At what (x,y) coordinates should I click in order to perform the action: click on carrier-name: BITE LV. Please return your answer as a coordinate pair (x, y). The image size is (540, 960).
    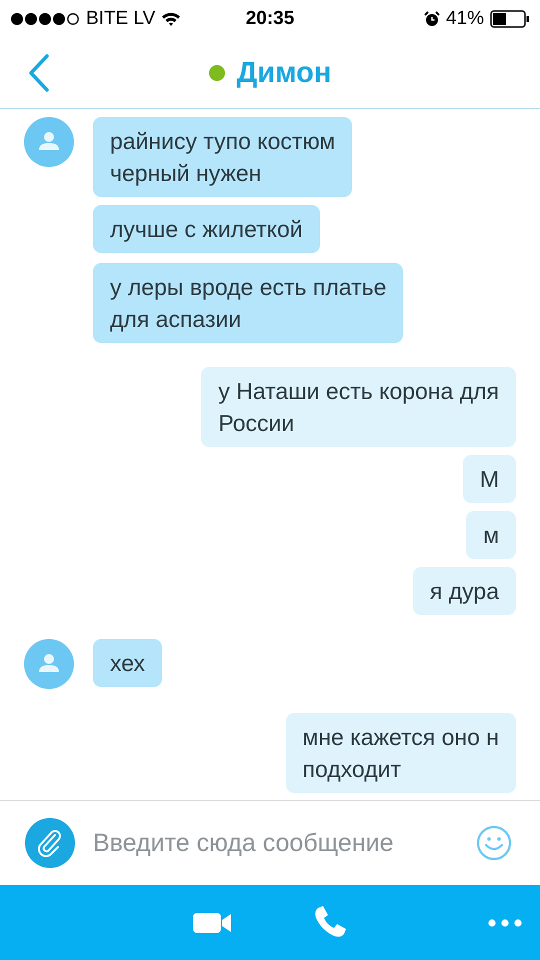
    Looking at the image, I should click on (121, 19).